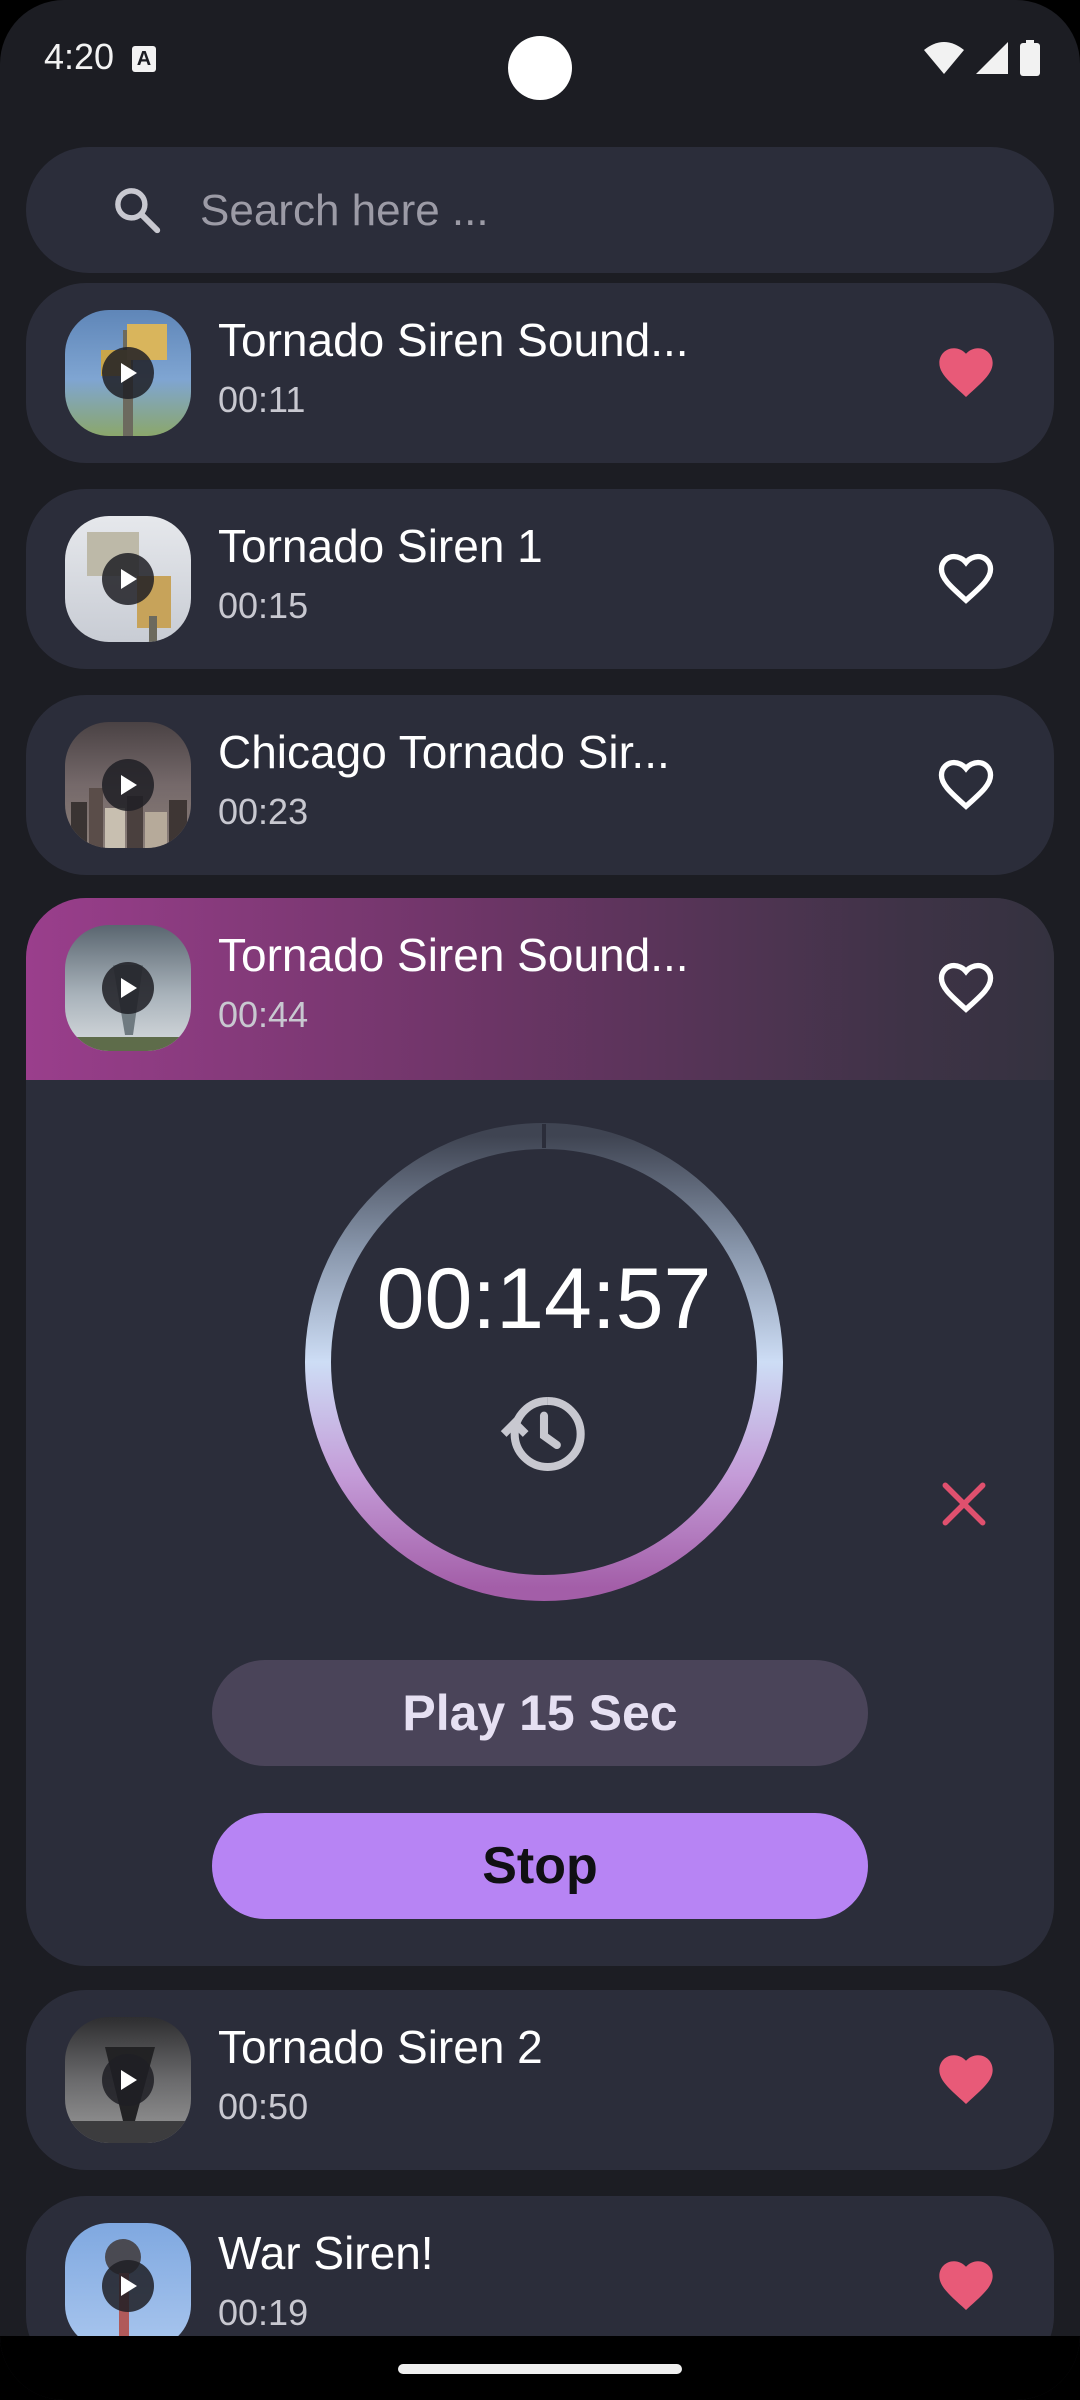 This screenshot has width=1080, height=2400. Describe the element at coordinates (540, 373) in the screenshot. I see `list-item: Tornado Siren Sound... 00:11` at that location.